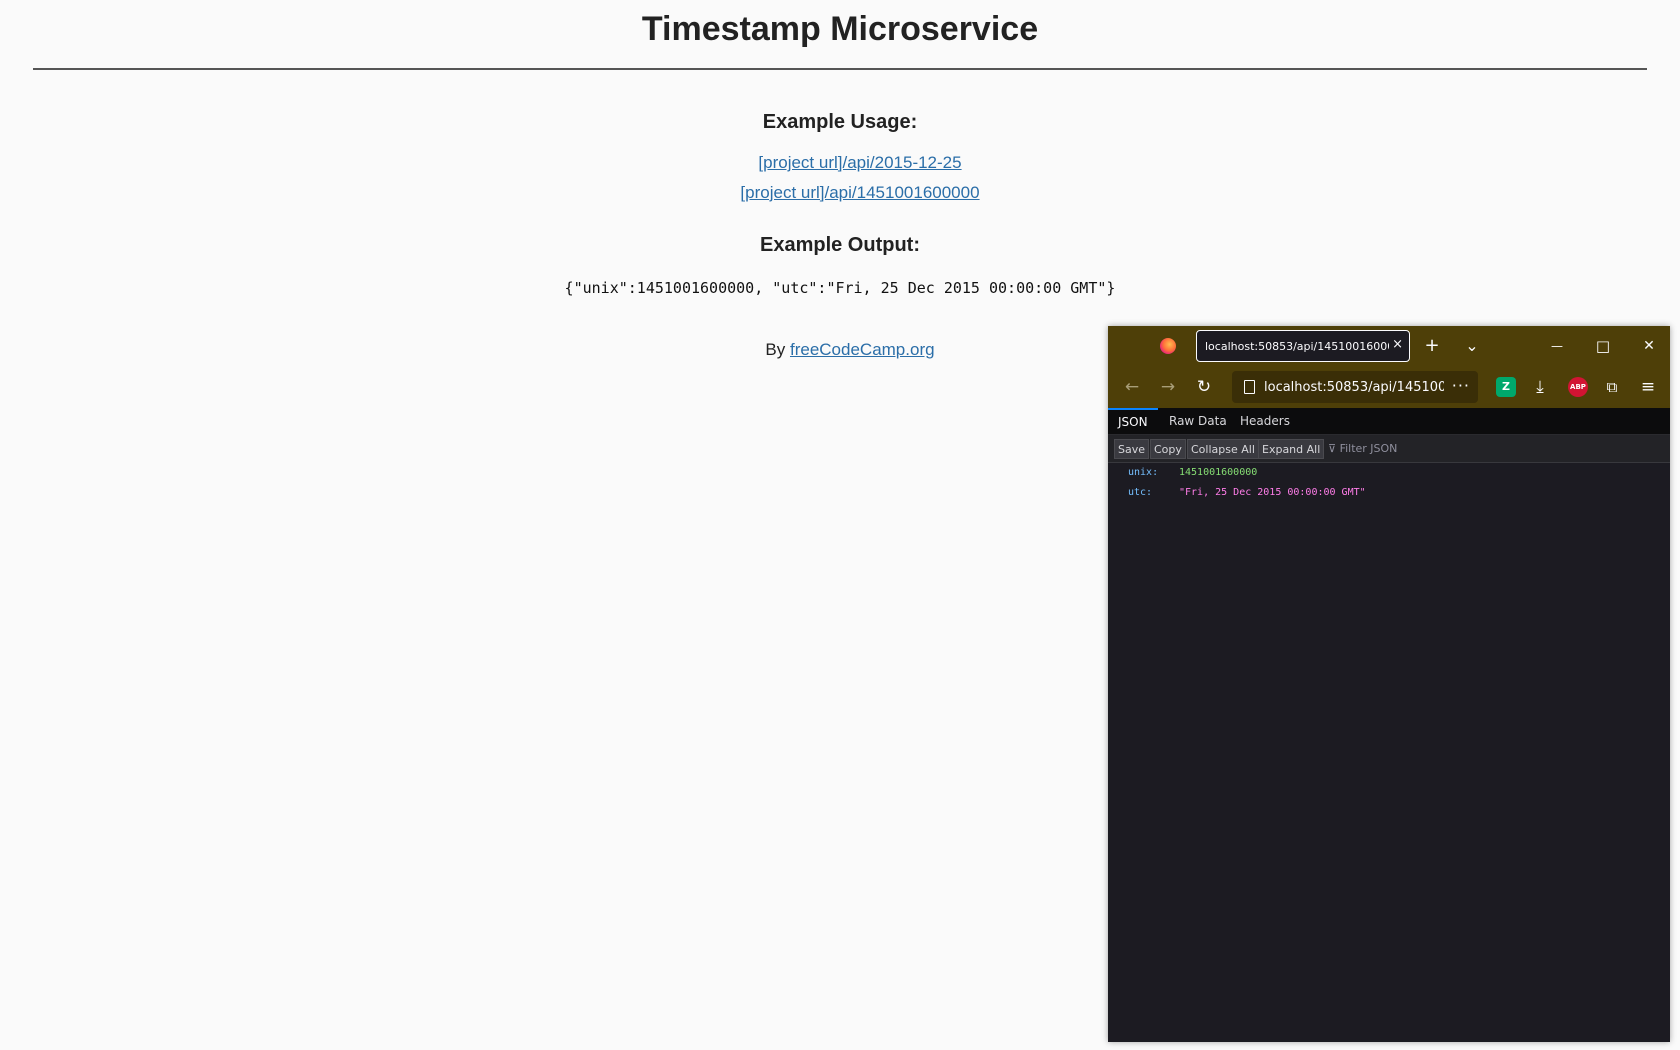 This screenshot has height=1050, width=1680. What do you see at coordinates (1506, 387) in the screenshot?
I see `shield-extension-icon: Z` at bounding box center [1506, 387].